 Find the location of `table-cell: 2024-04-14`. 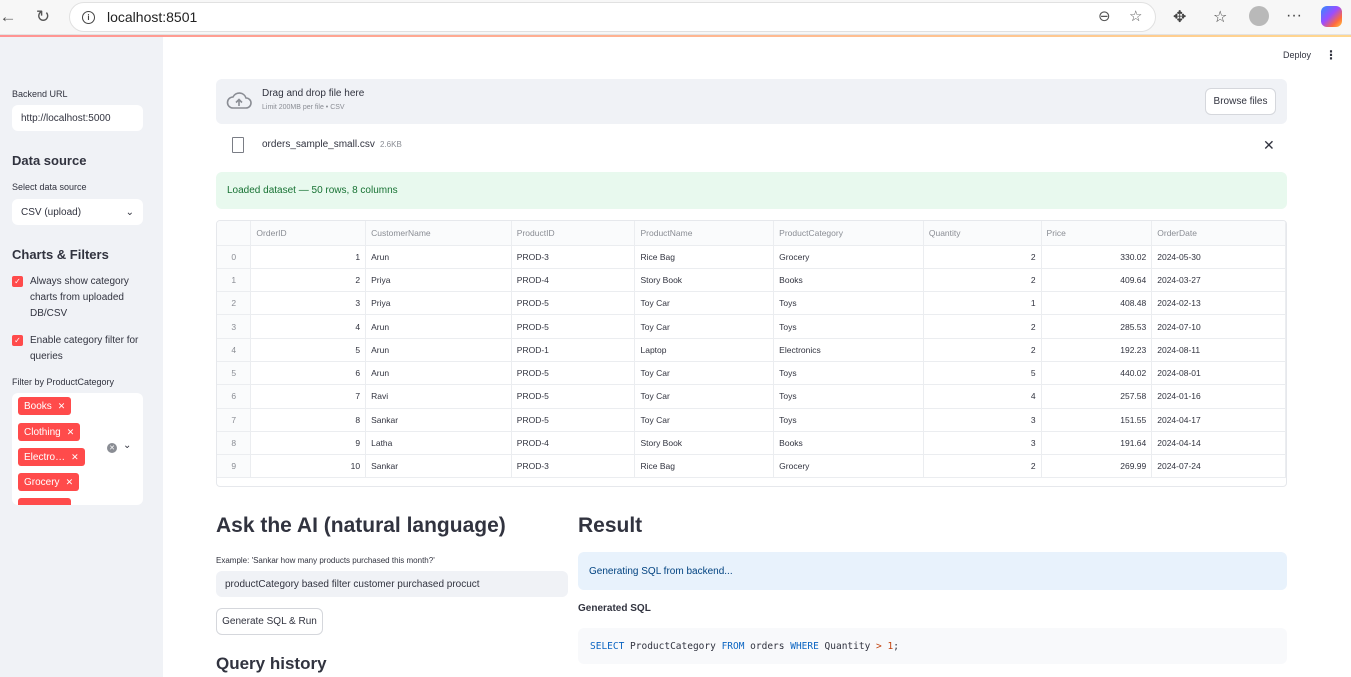

table-cell: 2024-04-14 is located at coordinates (1218, 443).